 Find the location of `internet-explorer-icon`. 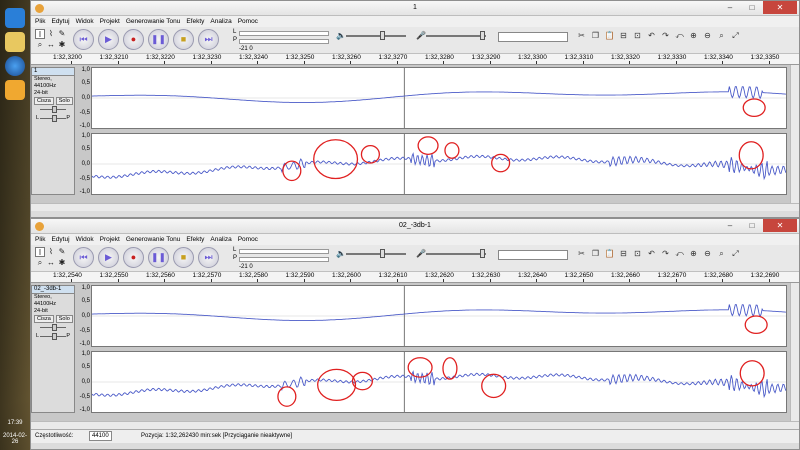

internet-explorer-icon is located at coordinates (15, 18).